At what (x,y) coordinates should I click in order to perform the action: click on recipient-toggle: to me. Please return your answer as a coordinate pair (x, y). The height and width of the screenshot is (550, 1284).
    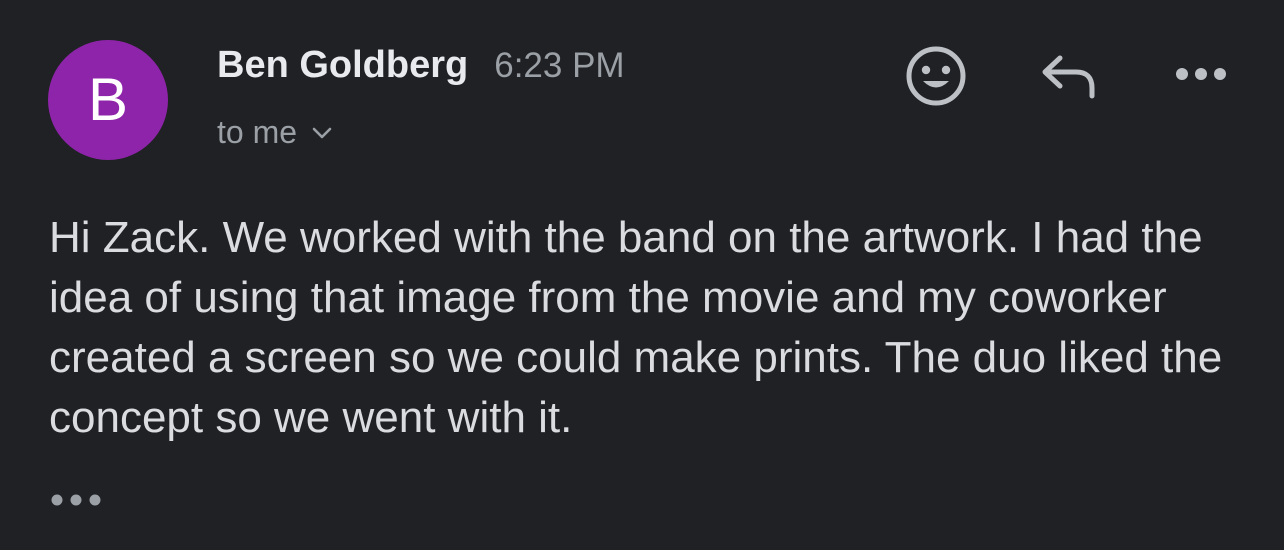
    Looking at the image, I should click on (275, 132).